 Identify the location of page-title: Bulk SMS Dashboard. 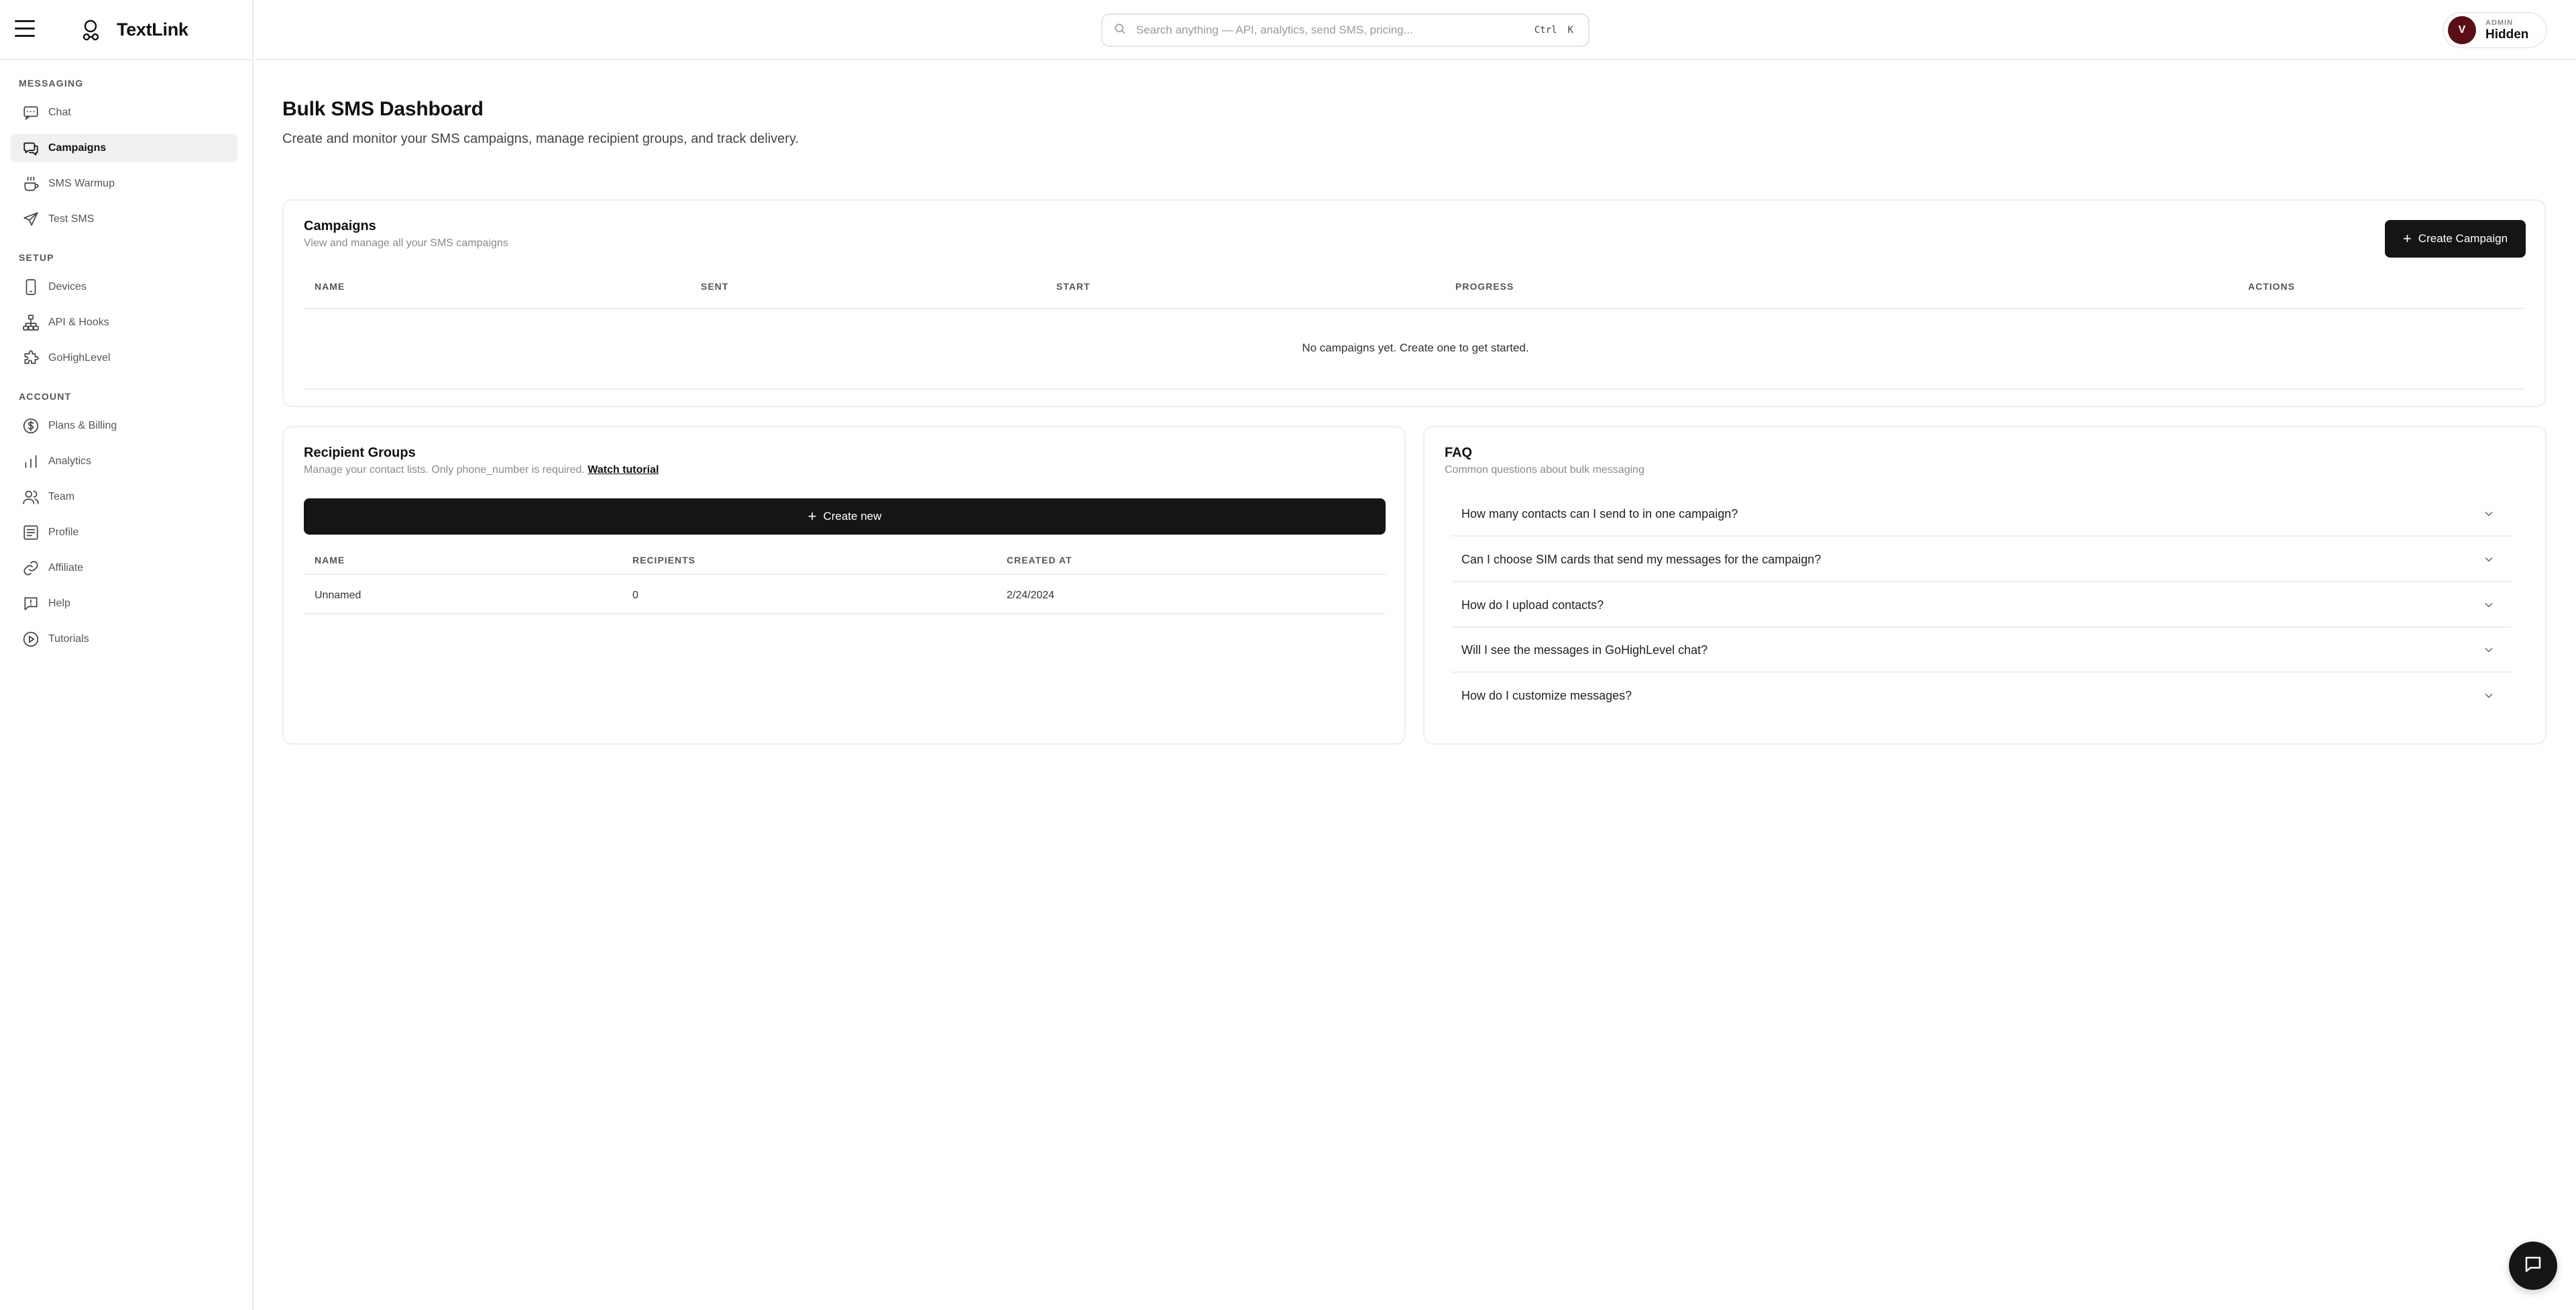
(383, 109).